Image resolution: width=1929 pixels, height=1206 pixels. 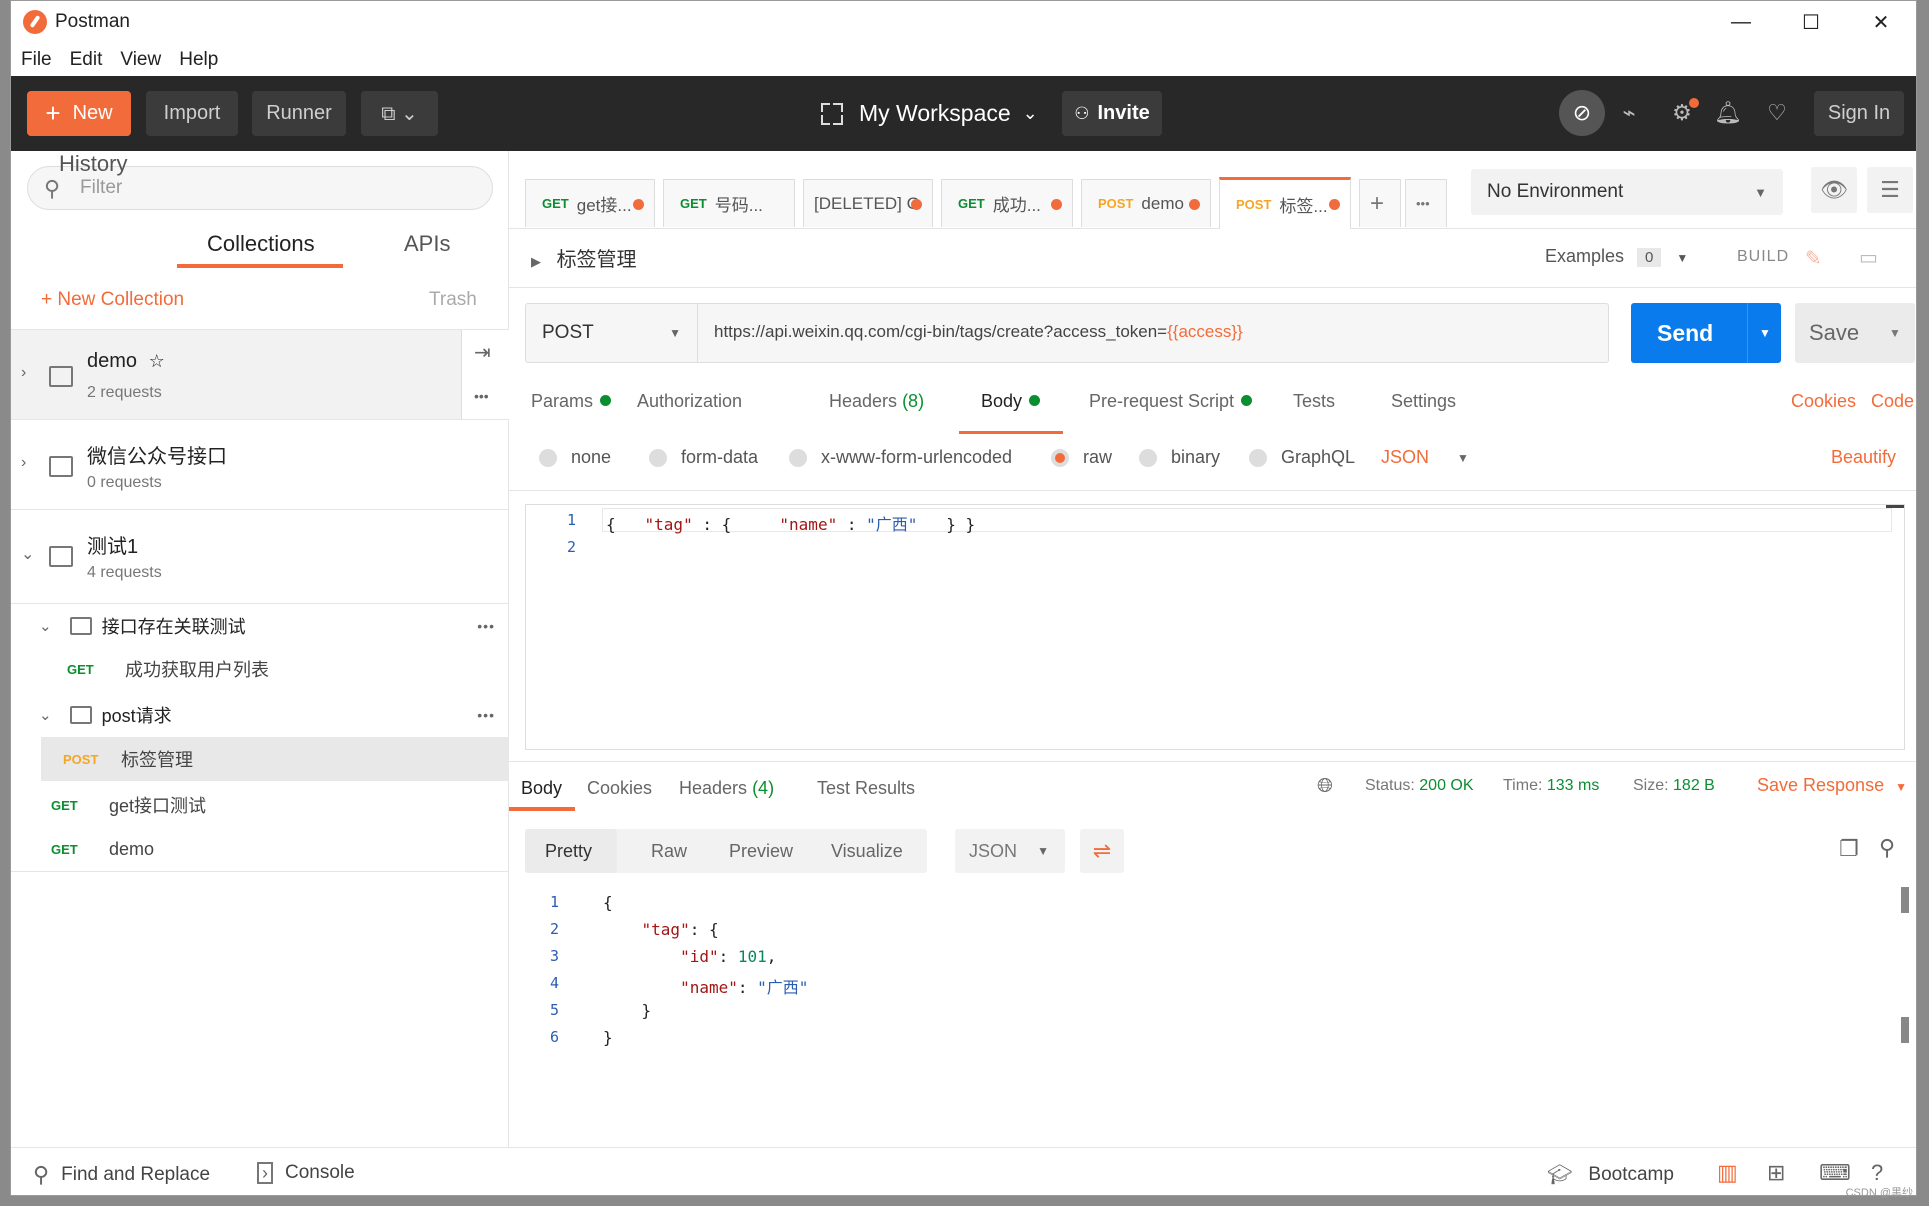 What do you see at coordinates (1426, 203) in the screenshot?
I see `more-tabs-icon: •••` at bounding box center [1426, 203].